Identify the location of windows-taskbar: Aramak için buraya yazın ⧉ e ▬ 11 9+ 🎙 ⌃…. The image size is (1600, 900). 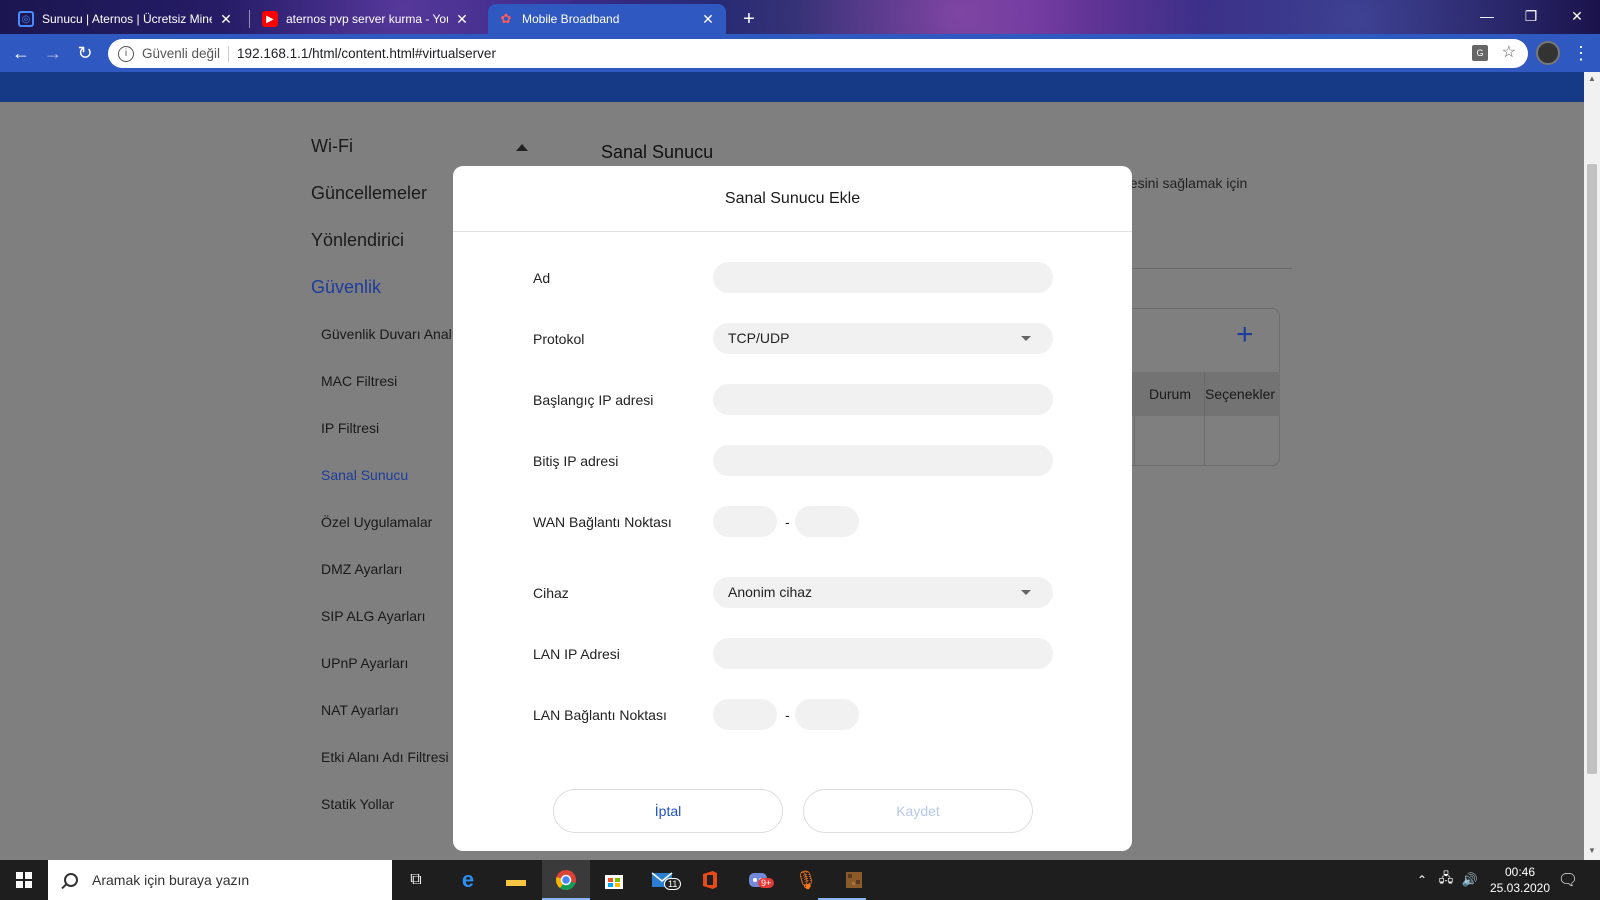
(800, 880).